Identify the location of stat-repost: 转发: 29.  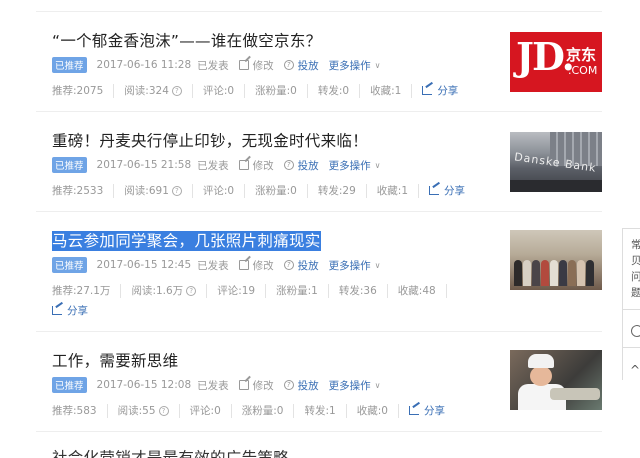
(347, 190).